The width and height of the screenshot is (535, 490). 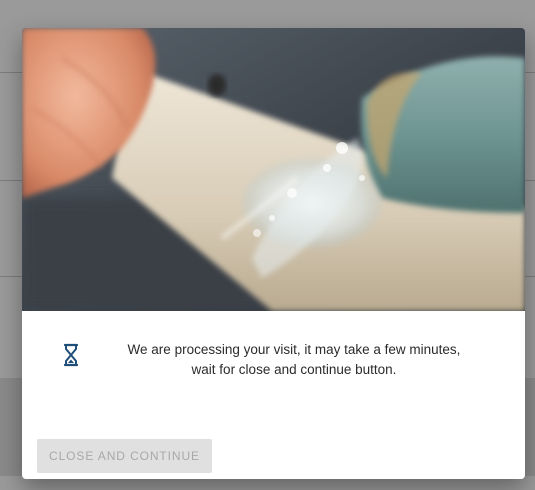 What do you see at coordinates (71, 355) in the screenshot?
I see `hourglass-icon` at bounding box center [71, 355].